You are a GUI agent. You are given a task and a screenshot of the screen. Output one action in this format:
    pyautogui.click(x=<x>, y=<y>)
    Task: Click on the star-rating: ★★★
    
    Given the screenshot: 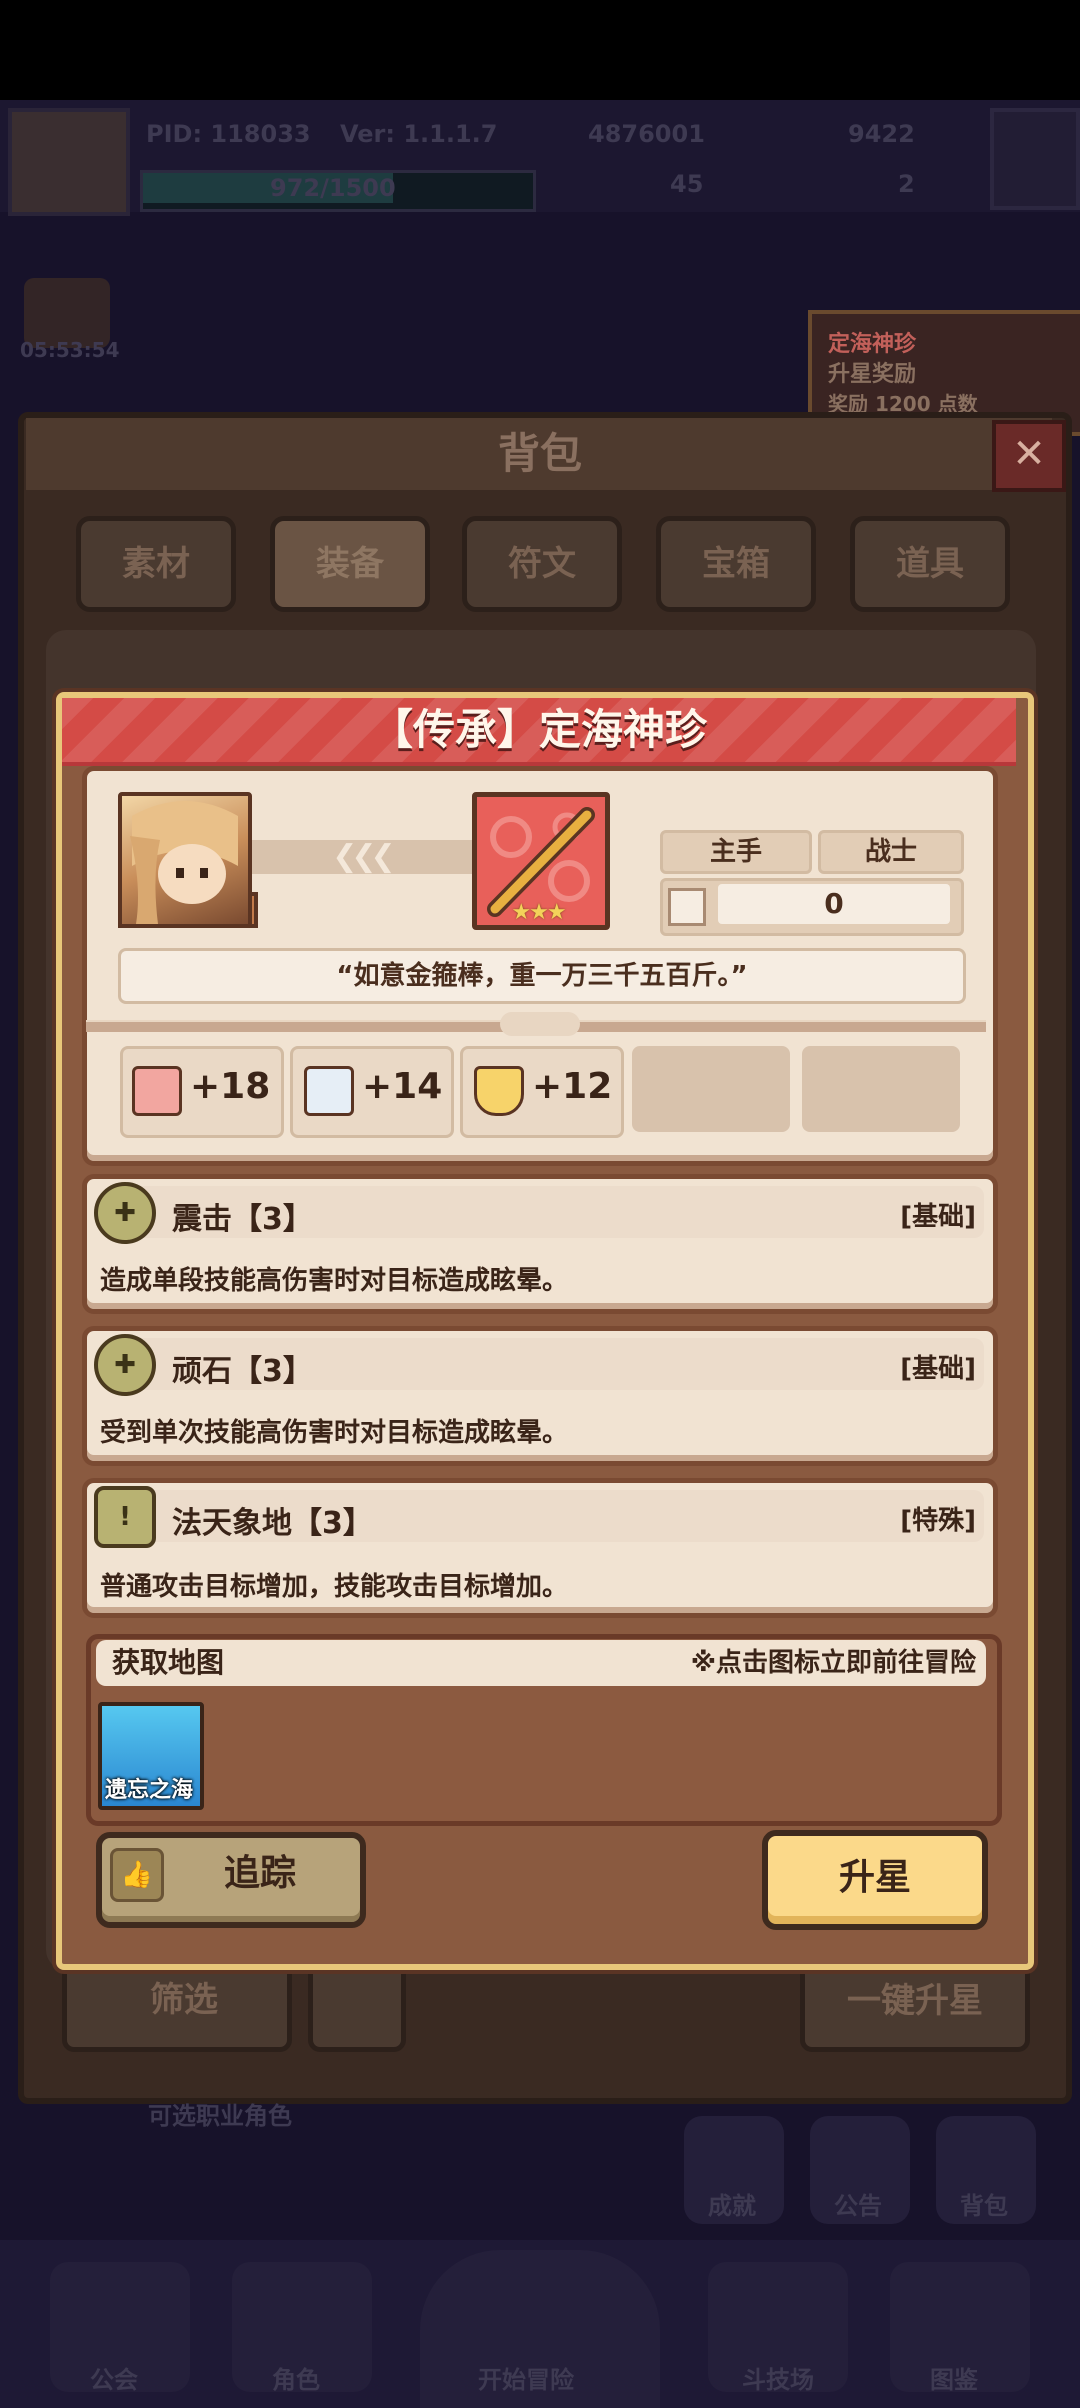 What is the action you would take?
    pyautogui.click(x=538, y=912)
    